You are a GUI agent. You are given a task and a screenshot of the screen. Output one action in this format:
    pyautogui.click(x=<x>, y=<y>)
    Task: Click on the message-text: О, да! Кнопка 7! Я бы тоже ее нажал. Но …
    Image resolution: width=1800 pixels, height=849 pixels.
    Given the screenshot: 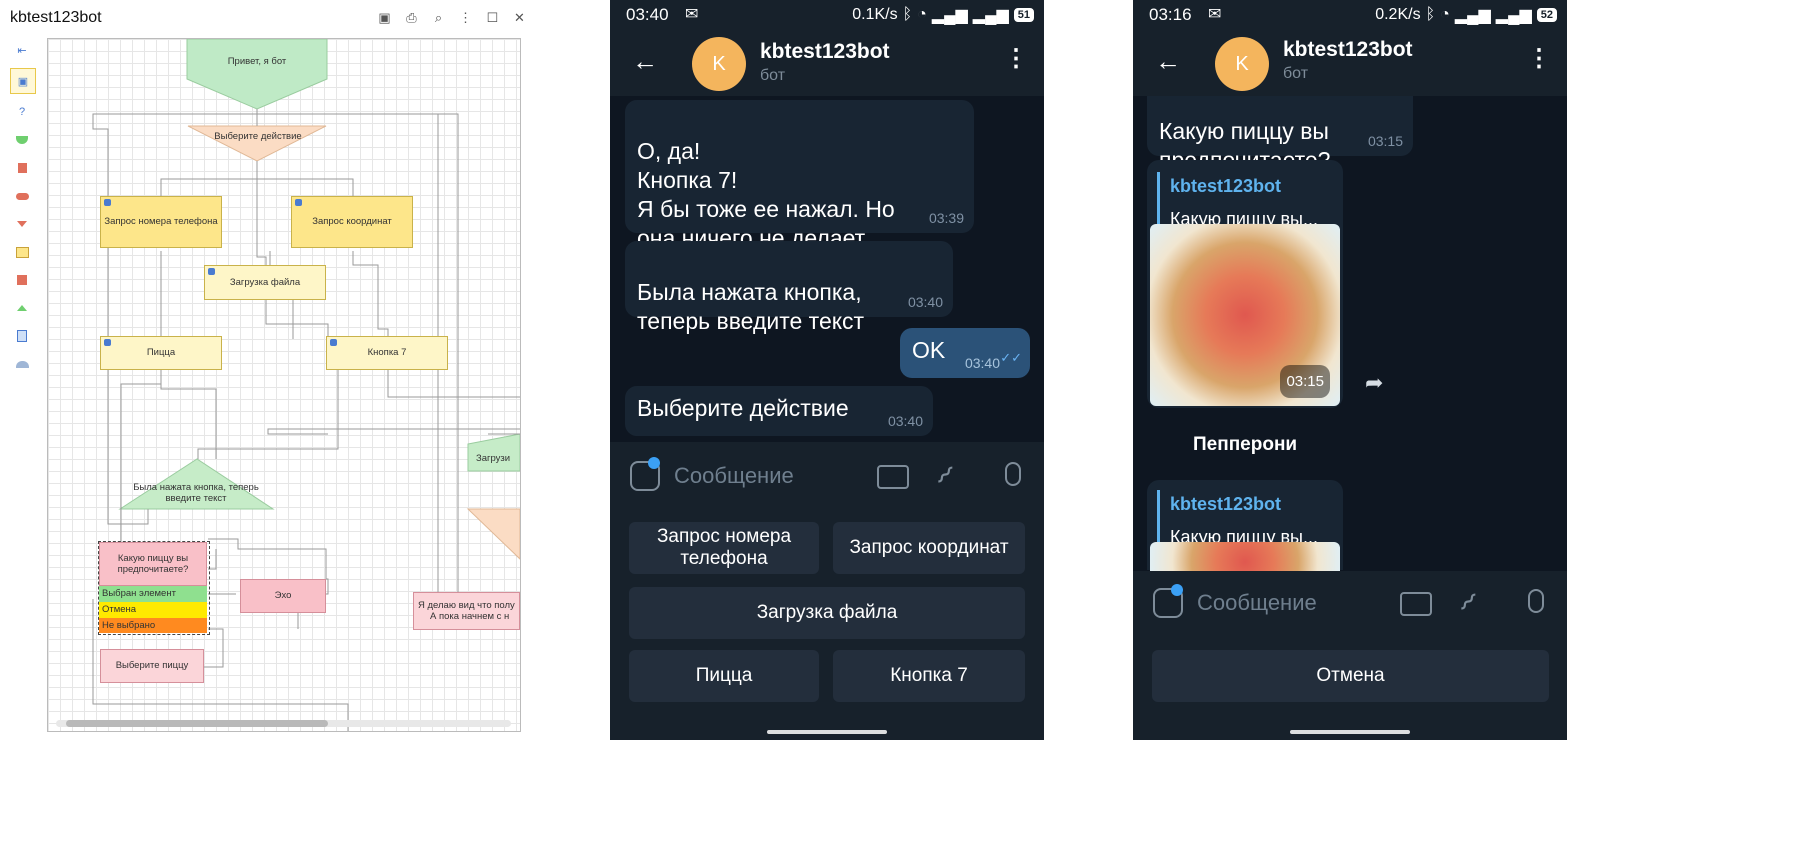 What is the action you would take?
    pyautogui.click(x=766, y=194)
    